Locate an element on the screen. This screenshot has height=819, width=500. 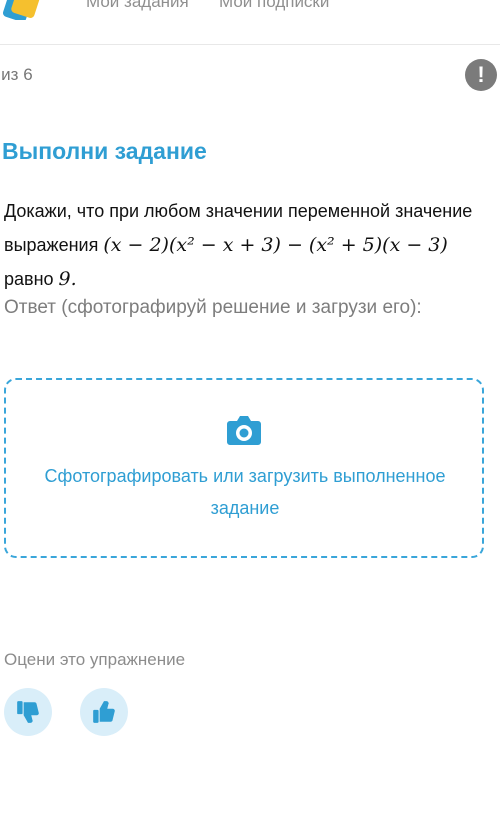
math-expression: (x − 2)(x² − x + 3) − (x² + 5)(x − 3) is located at coordinates (275, 245).